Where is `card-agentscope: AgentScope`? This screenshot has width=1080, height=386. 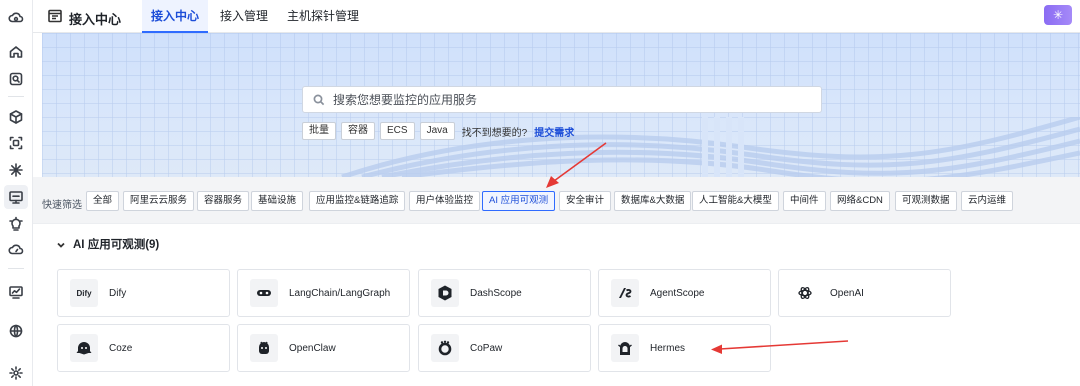
card-agentscope: AgentScope is located at coordinates (684, 293).